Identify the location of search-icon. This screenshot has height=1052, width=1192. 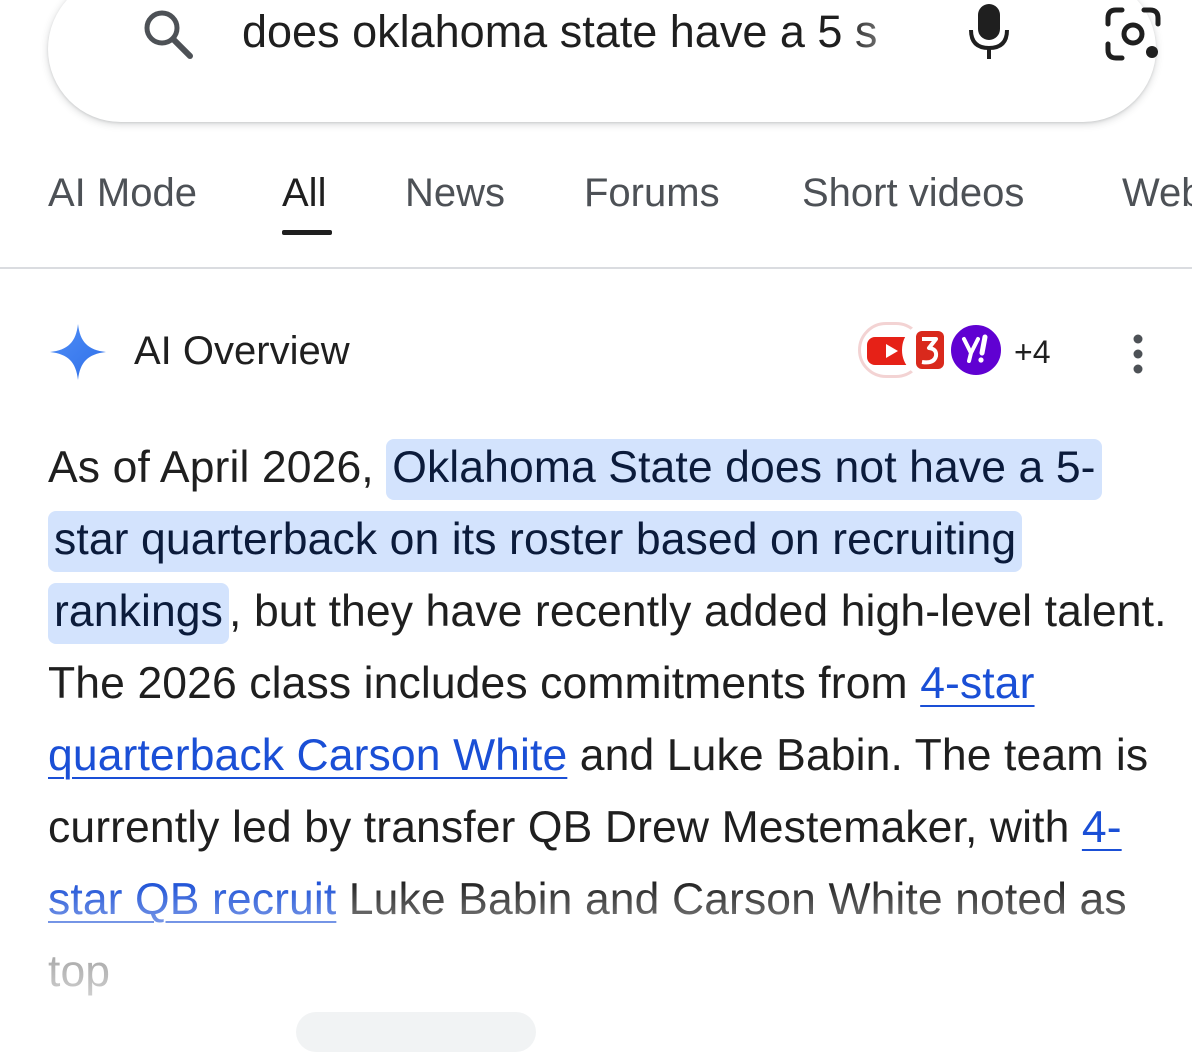
(168, 34).